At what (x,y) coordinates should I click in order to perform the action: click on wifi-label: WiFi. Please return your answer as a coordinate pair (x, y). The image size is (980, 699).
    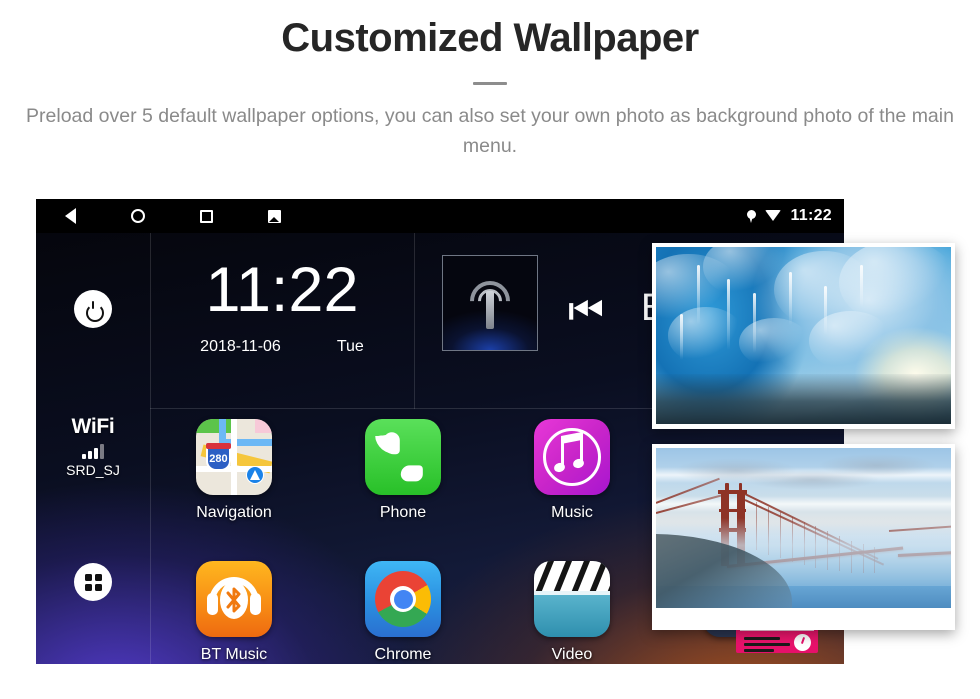
    Looking at the image, I should click on (93, 426).